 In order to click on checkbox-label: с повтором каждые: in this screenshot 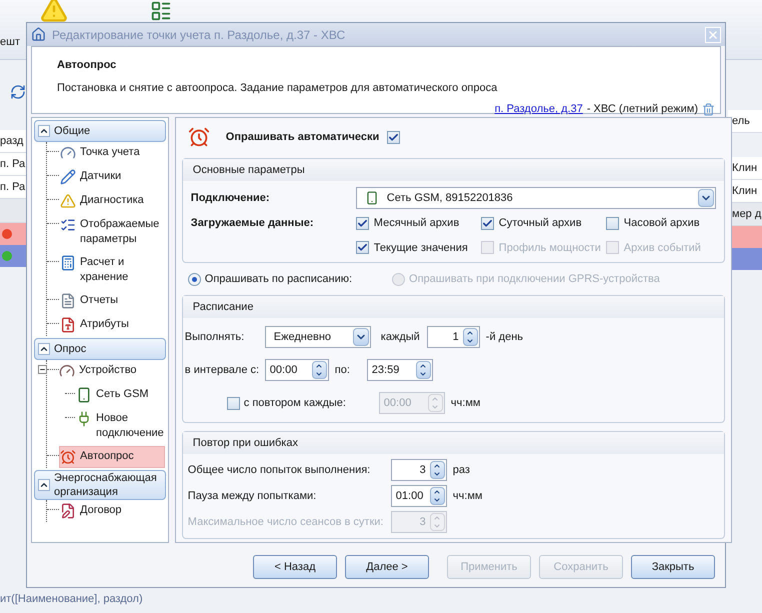, I will do `click(295, 403)`.